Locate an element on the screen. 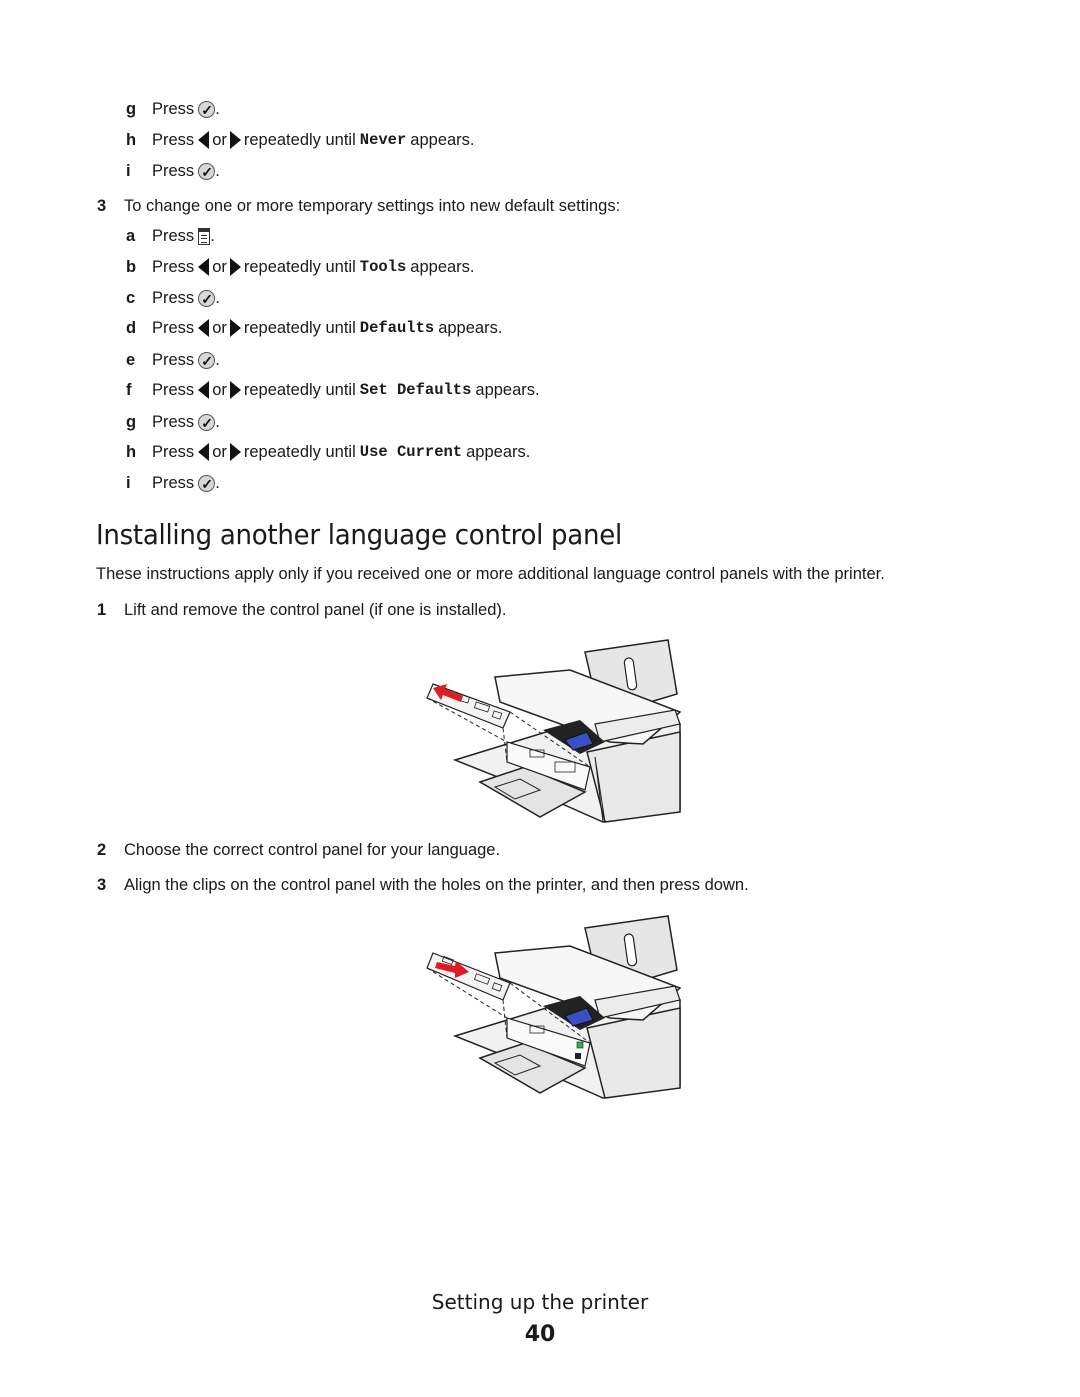 This screenshot has height=1397, width=1080. step-marker: a is located at coordinates (131, 236).